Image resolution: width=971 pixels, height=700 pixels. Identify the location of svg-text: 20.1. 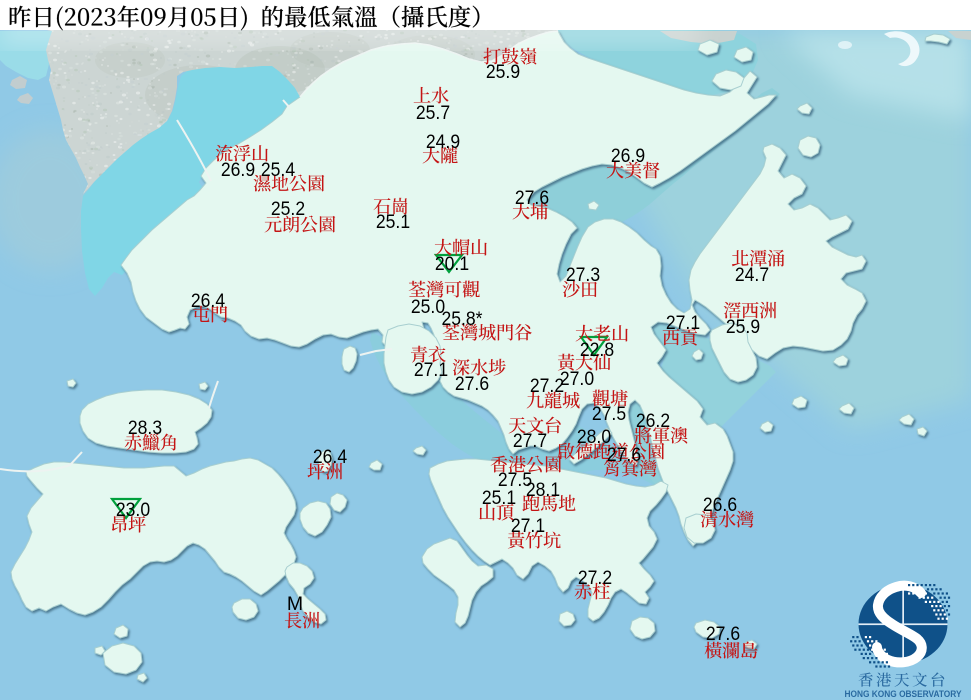
(452, 264).